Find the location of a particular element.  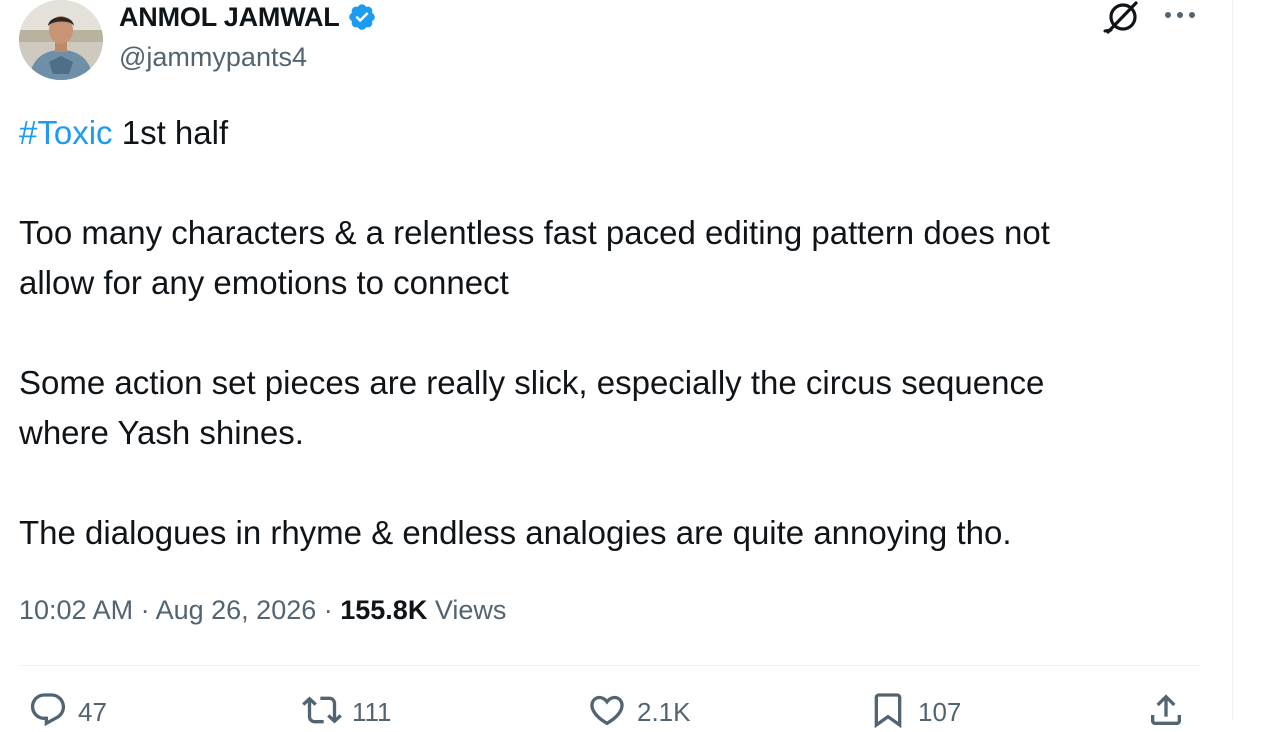

grok-icon is located at coordinates (1122, 18).